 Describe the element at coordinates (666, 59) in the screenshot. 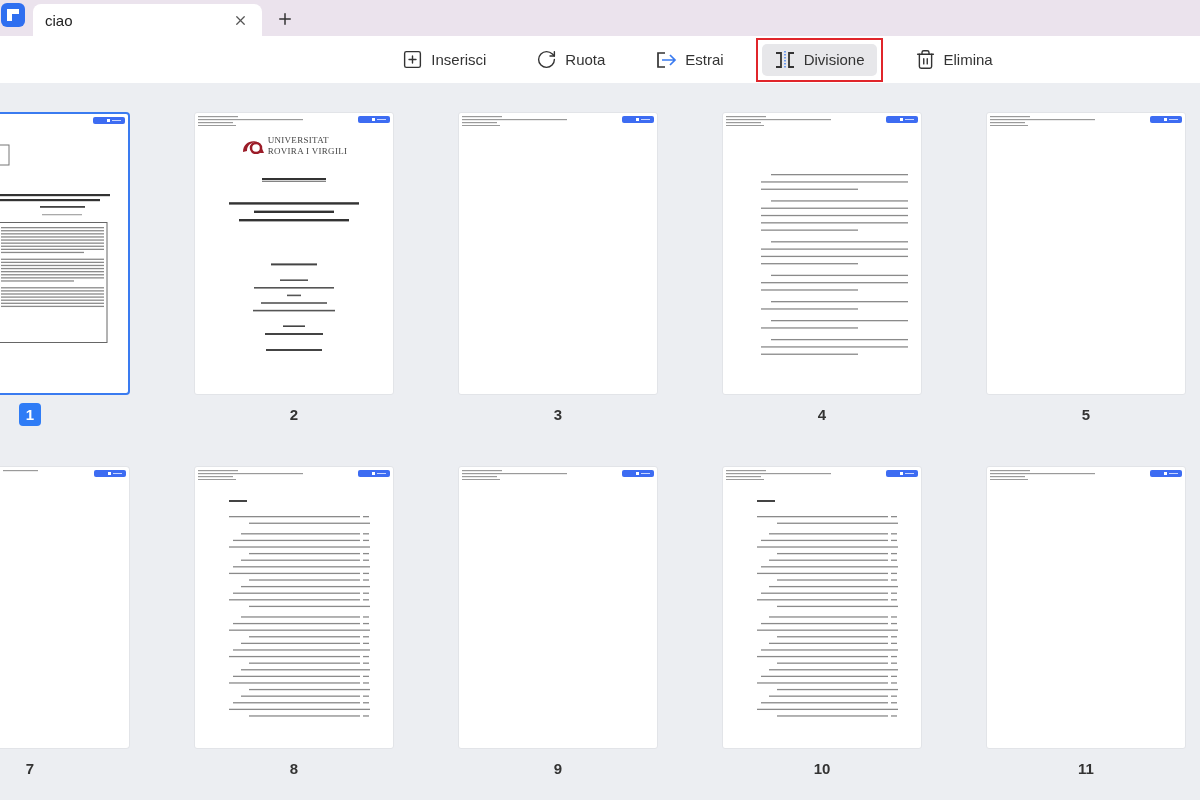

I see `export-arrow-icon` at that location.